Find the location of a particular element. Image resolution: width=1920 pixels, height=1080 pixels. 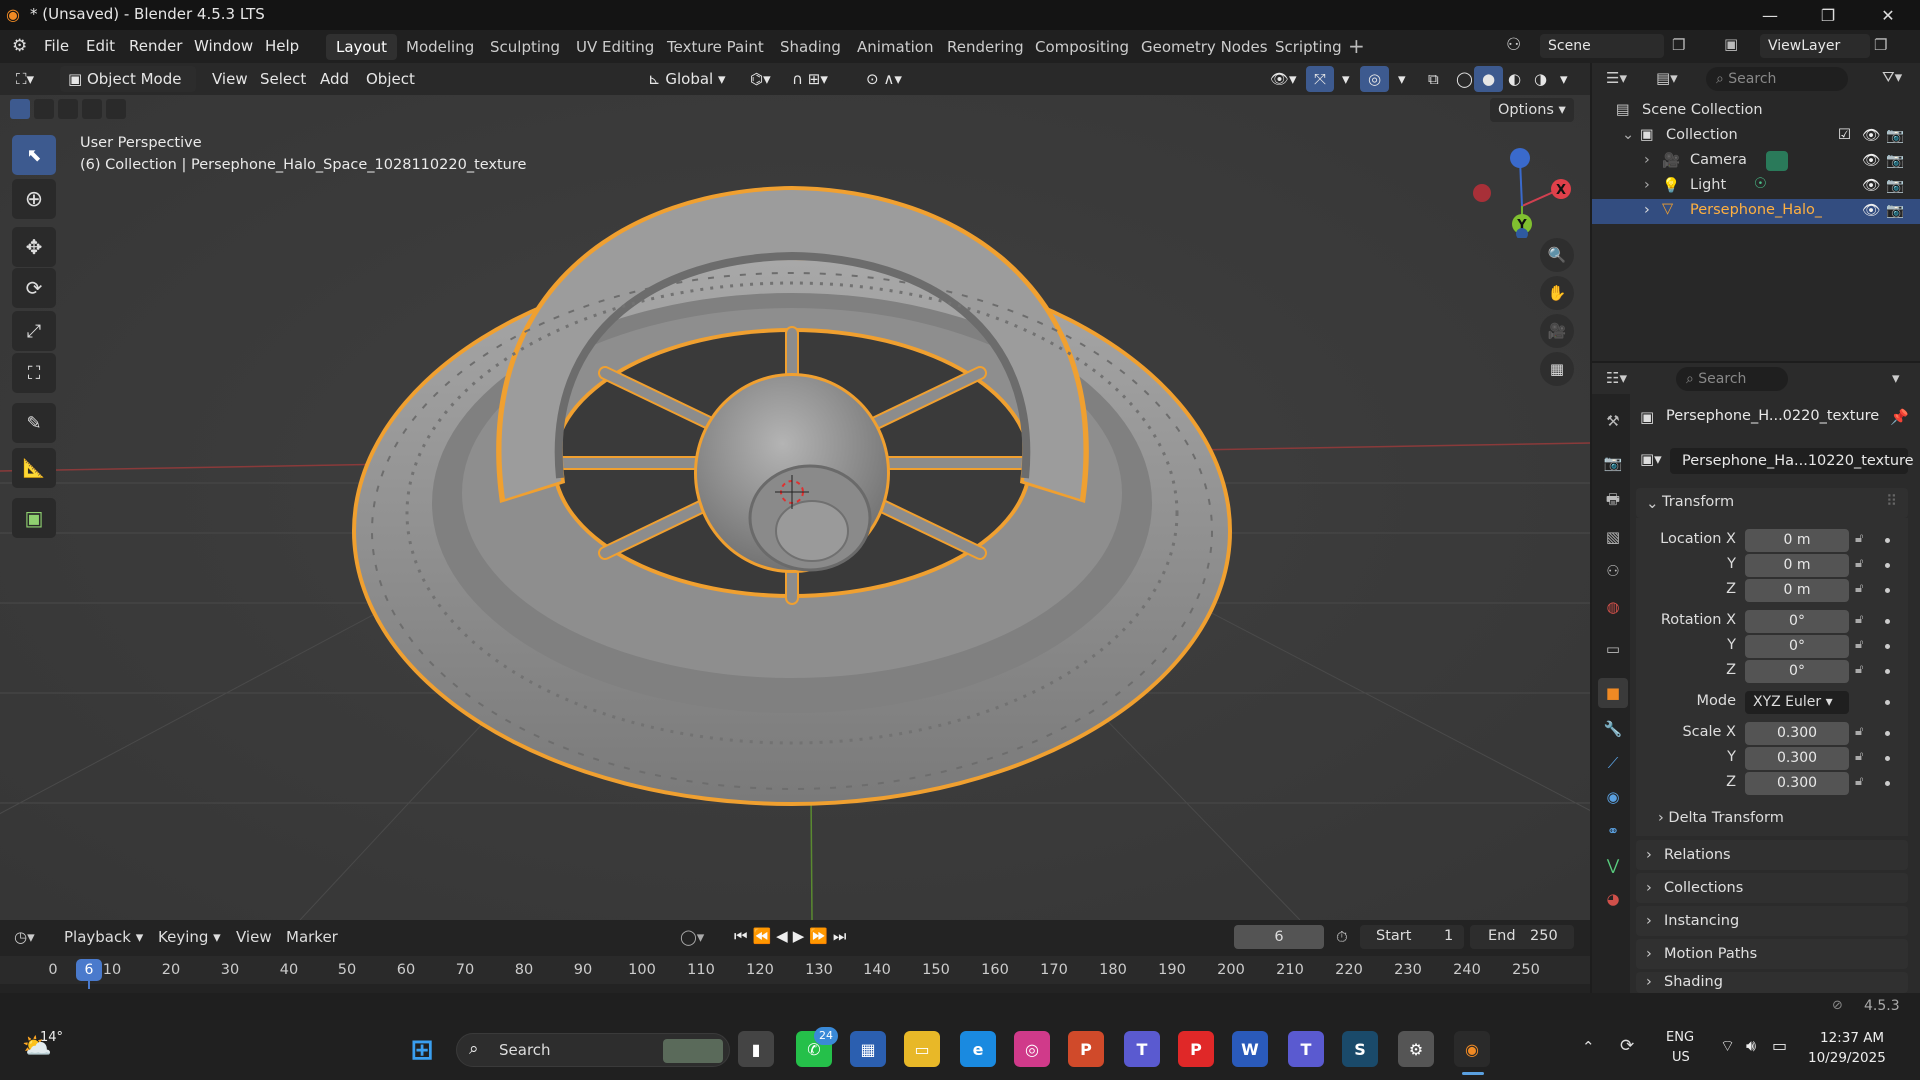

mode-dropdown: ▣ Object Mode ▾ is located at coordinates (128, 90).